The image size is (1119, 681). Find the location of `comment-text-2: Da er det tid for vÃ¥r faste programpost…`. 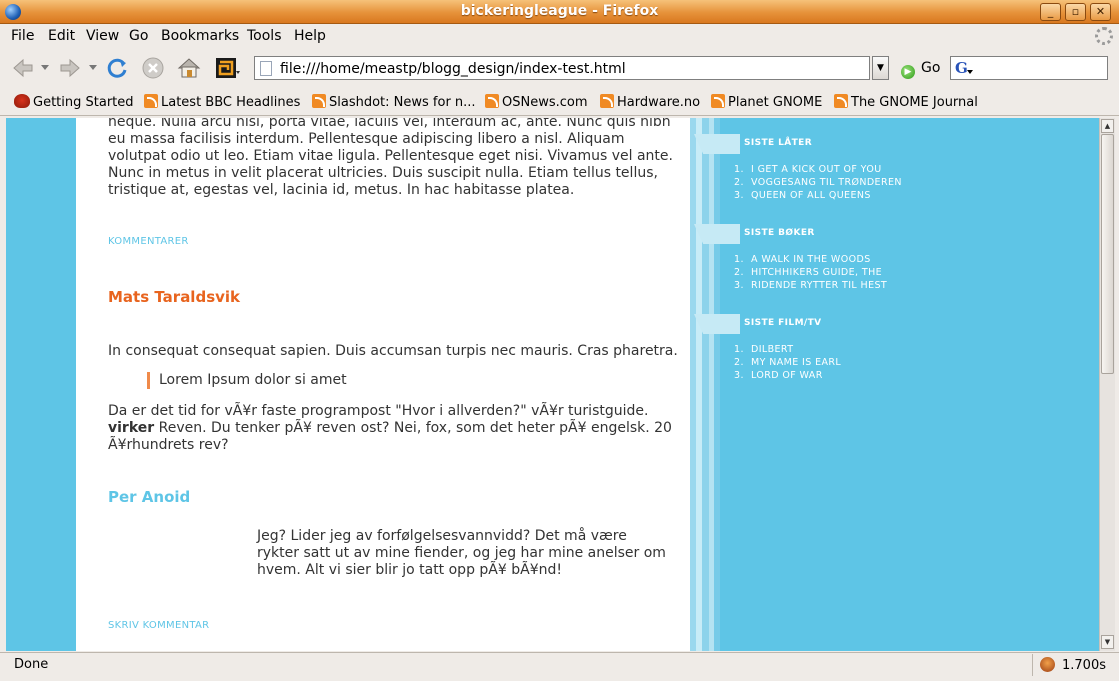

comment-text-2: Da er det tid for vÃ¥r faste programpost… is located at coordinates (390, 428).